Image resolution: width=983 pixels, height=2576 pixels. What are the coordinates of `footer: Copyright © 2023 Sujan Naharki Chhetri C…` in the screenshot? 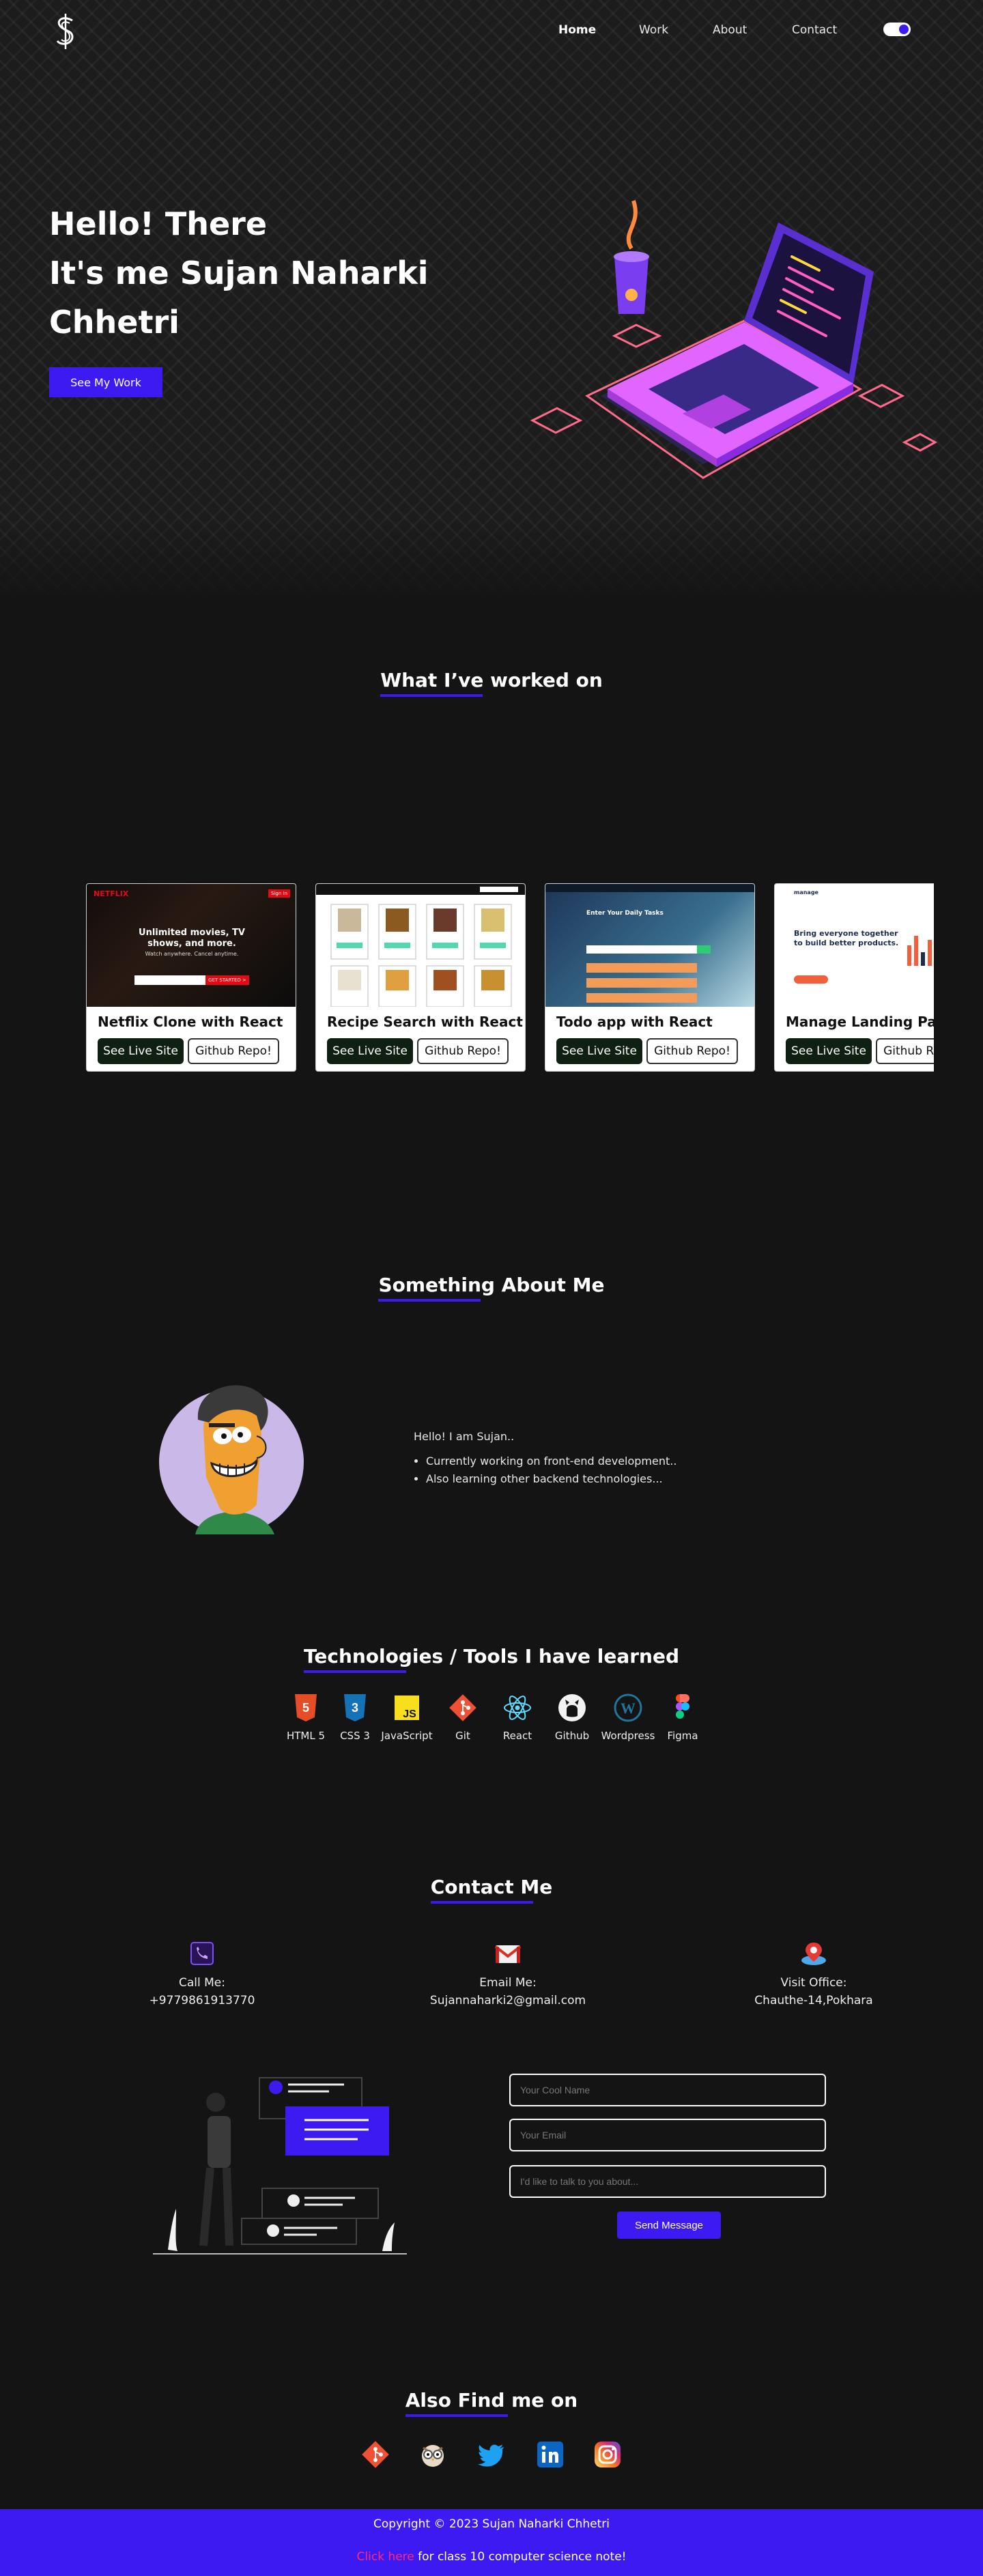 It's located at (491, 2542).